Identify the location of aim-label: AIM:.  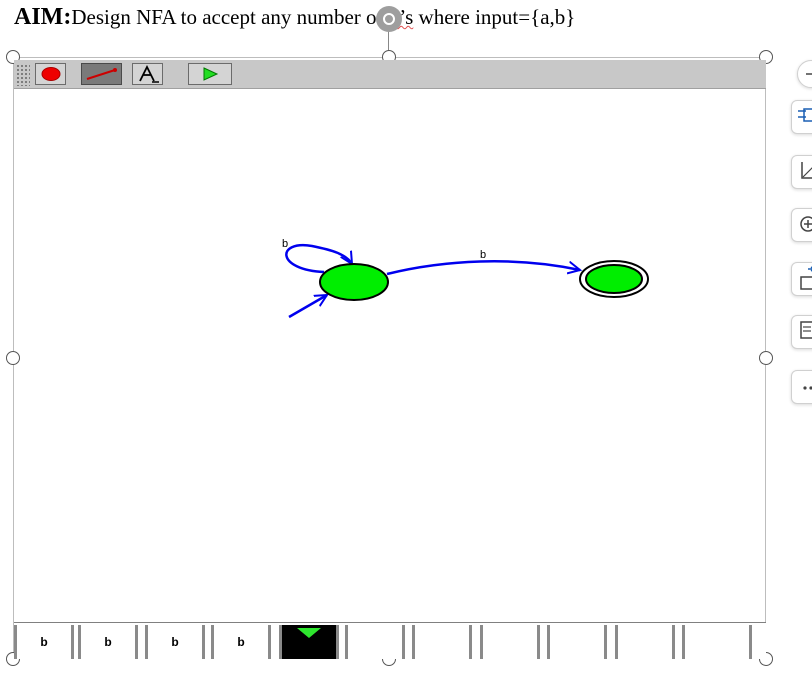
(43, 17).